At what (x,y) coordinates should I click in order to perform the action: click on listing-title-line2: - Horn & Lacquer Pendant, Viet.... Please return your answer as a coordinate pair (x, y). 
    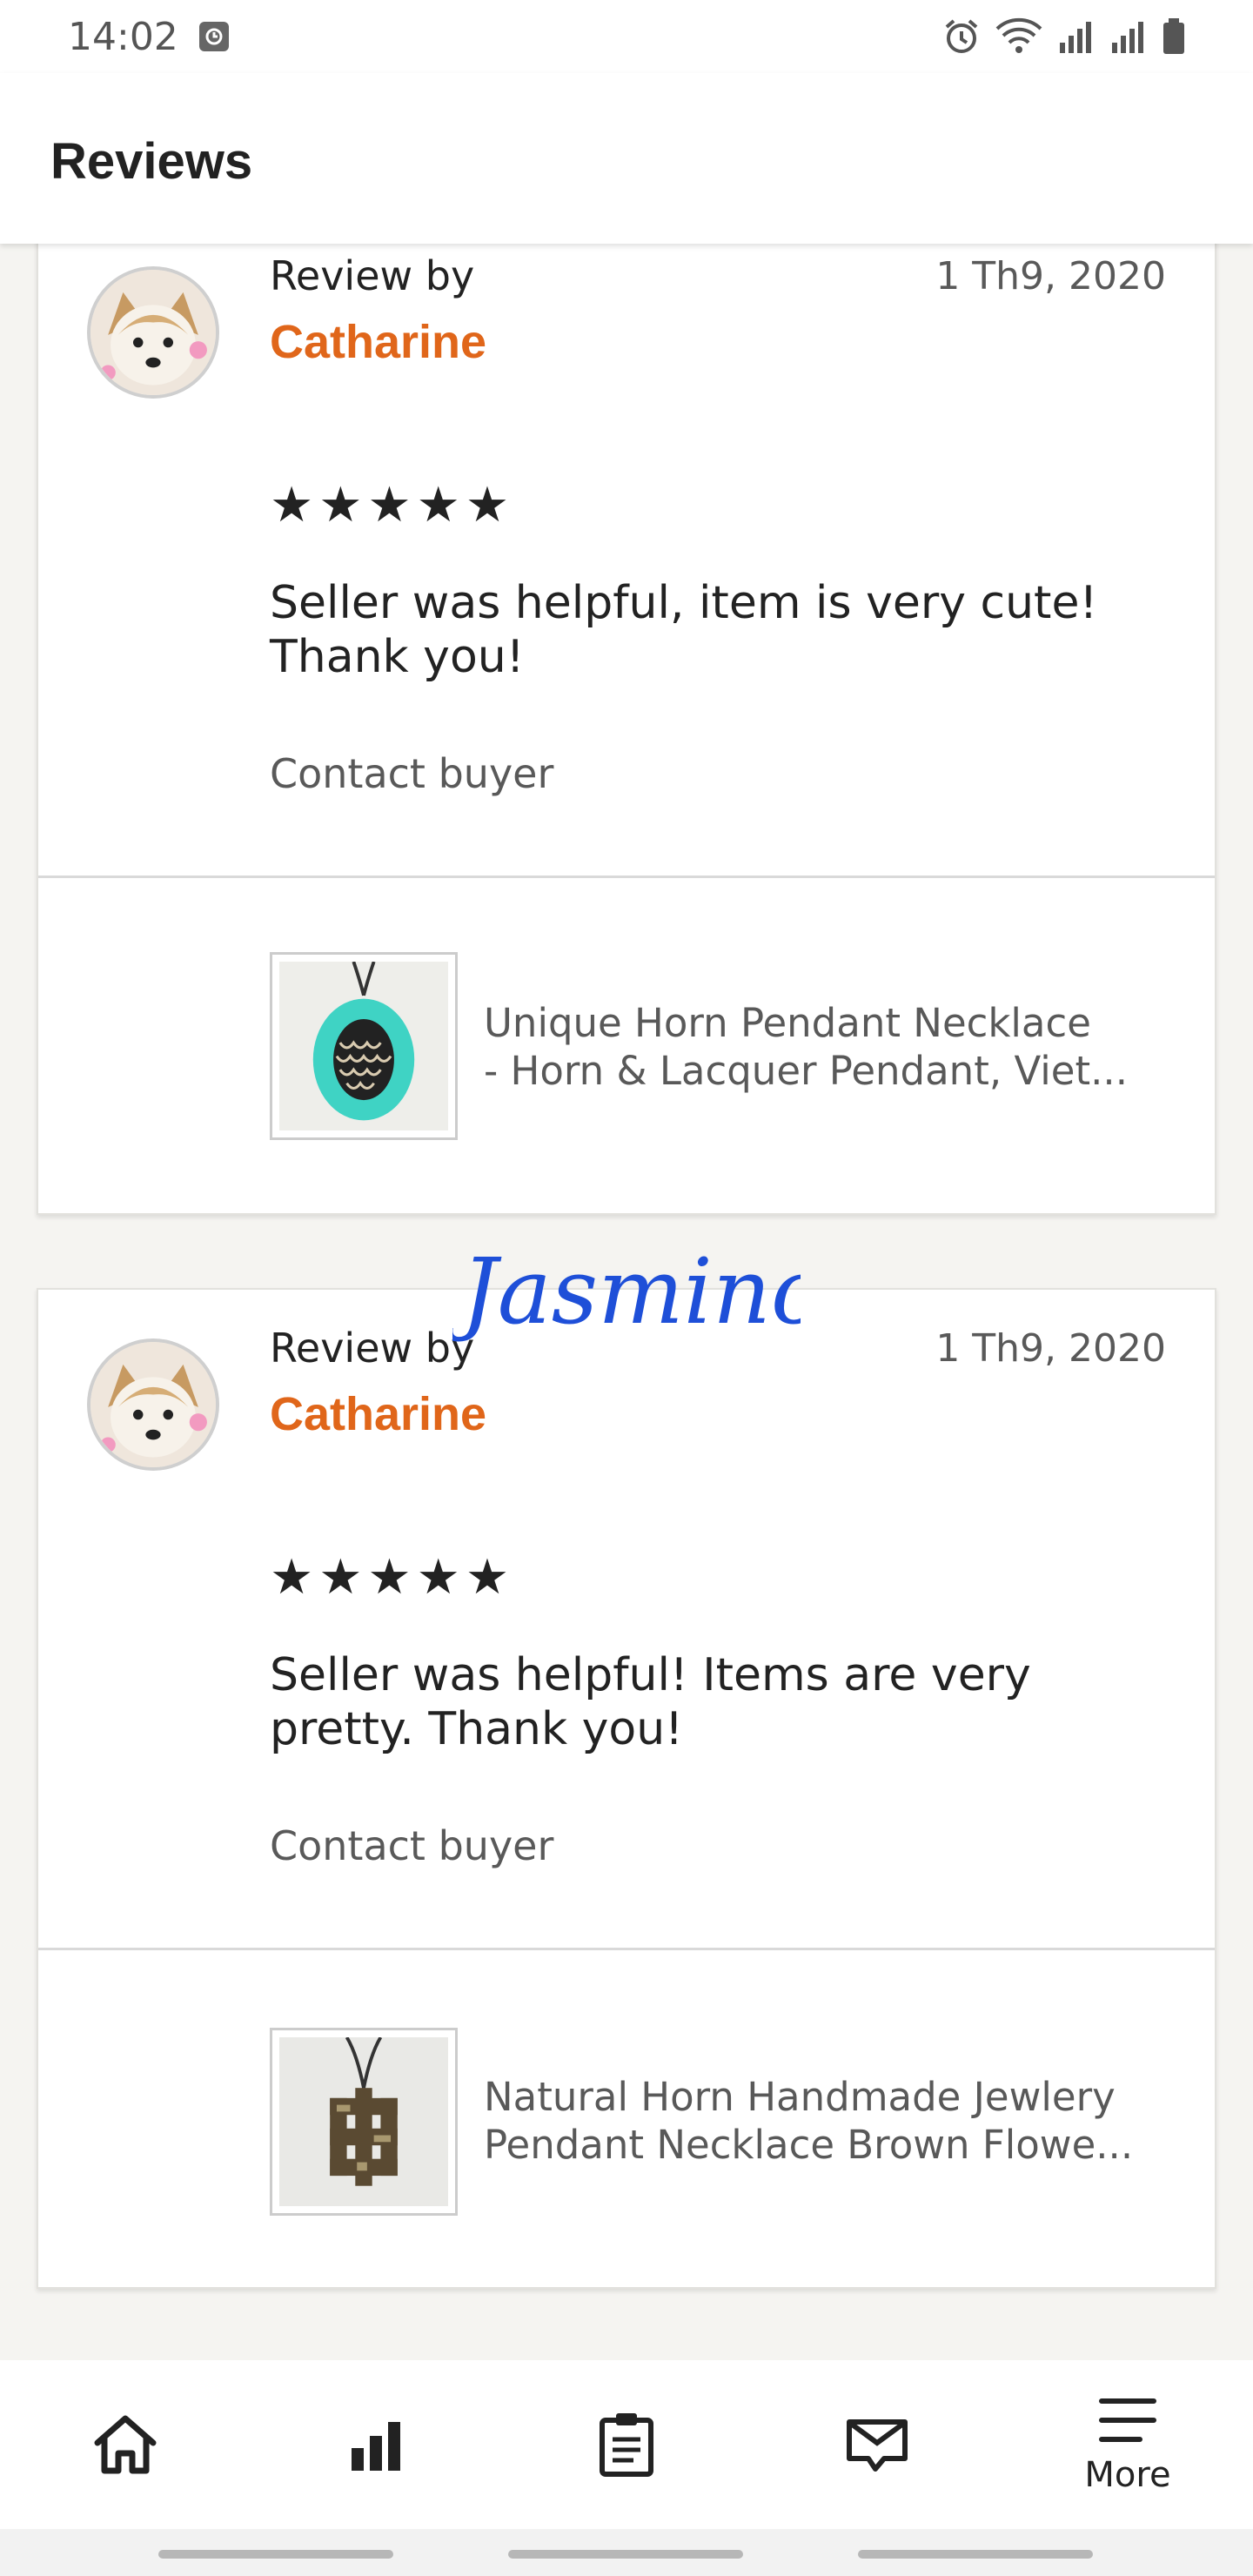
    Looking at the image, I should click on (806, 1071).